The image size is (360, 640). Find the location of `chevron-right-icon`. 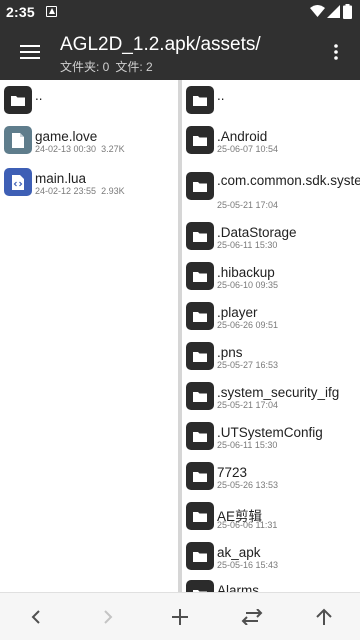

chevron-right-icon is located at coordinates (108, 617).